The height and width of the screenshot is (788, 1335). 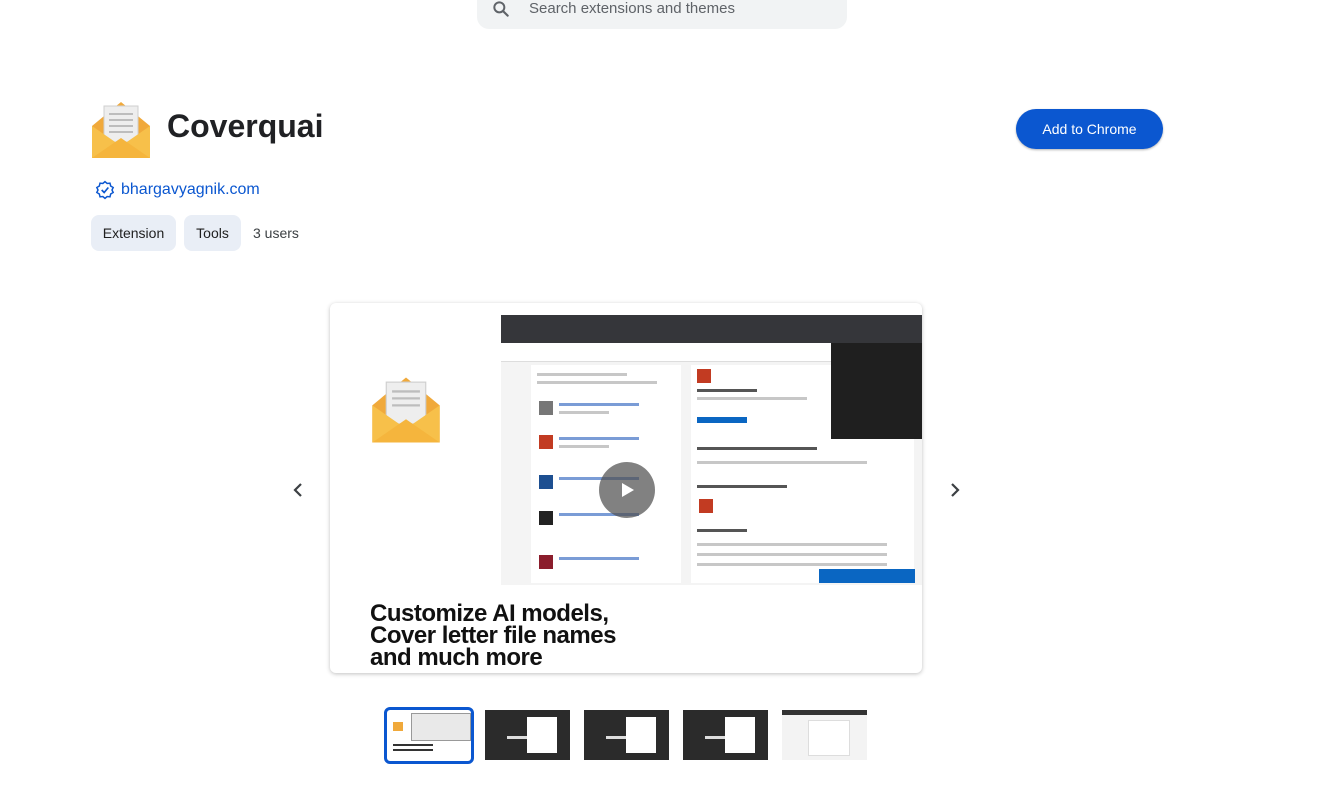 I want to click on user-count: 3 users, so click(x=276, y=233).